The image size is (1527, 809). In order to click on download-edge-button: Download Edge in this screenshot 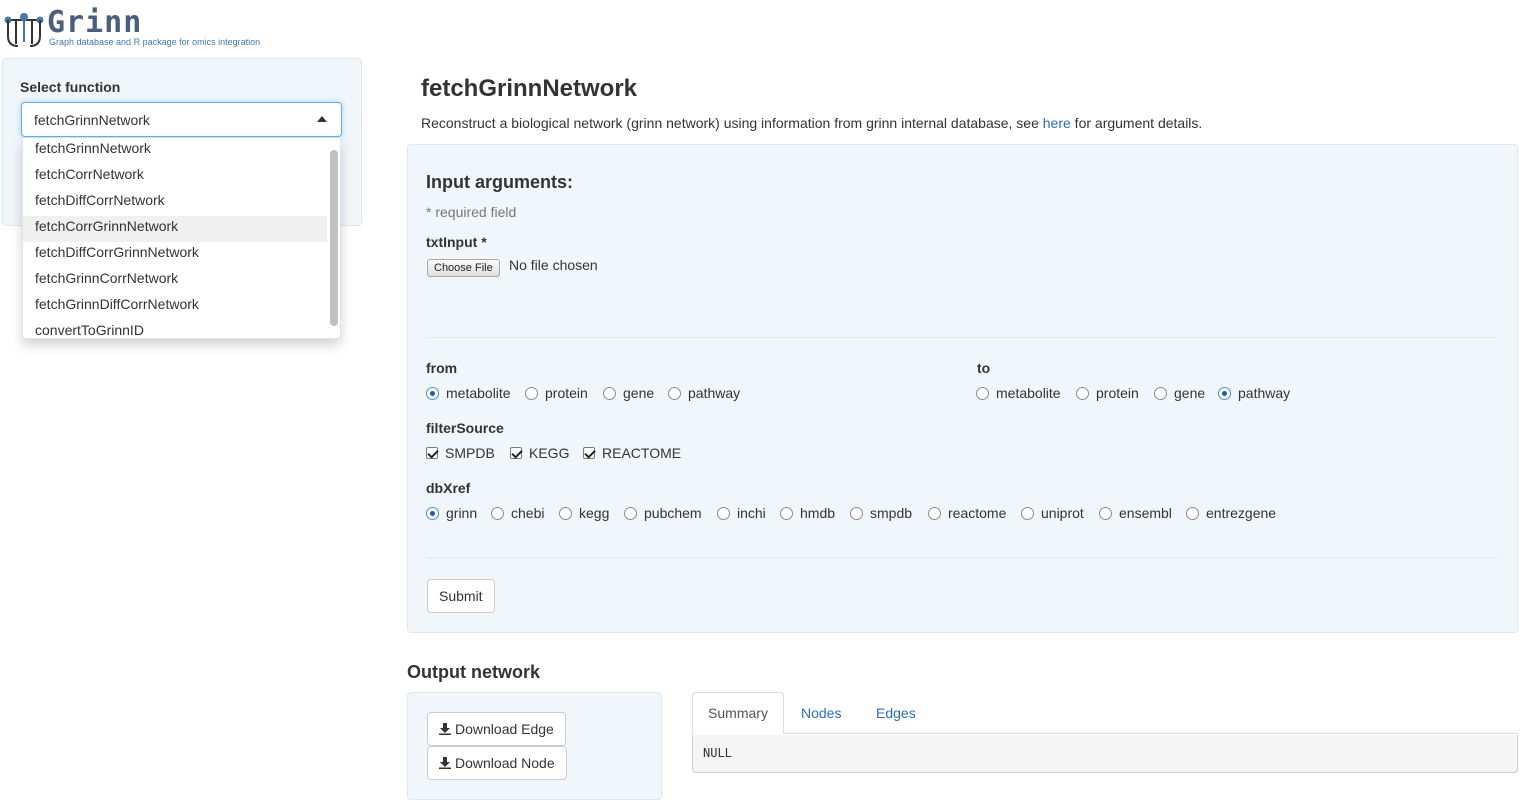, I will do `click(496, 729)`.